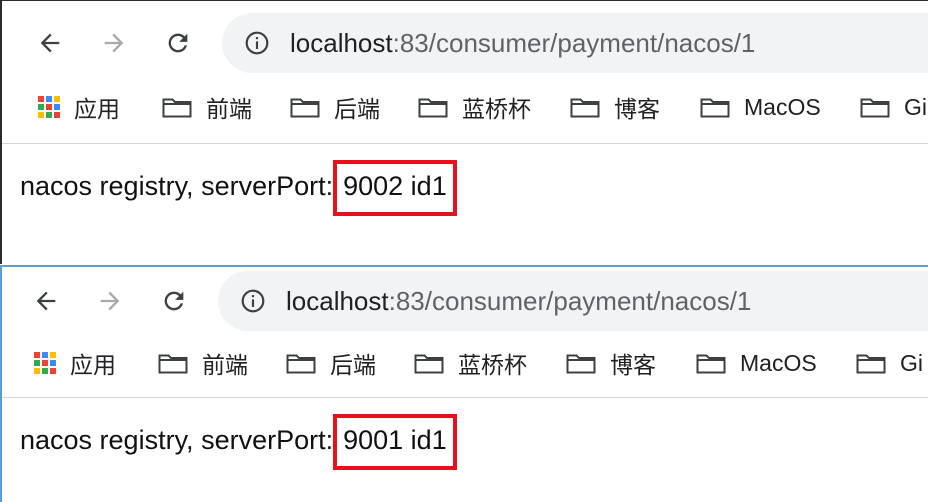 This screenshot has height=502, width=928. I want to click on page-content: nacos registry, serverPort: 9001 id1, so click(238, 442).